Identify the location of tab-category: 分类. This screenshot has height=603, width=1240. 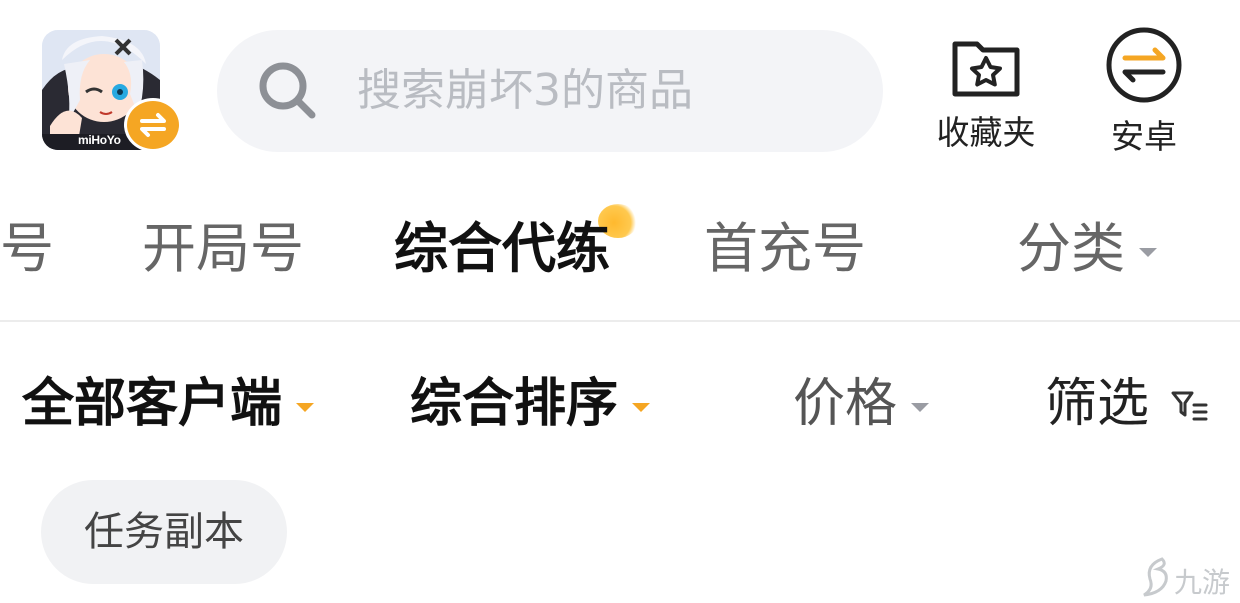
(1087, 249).